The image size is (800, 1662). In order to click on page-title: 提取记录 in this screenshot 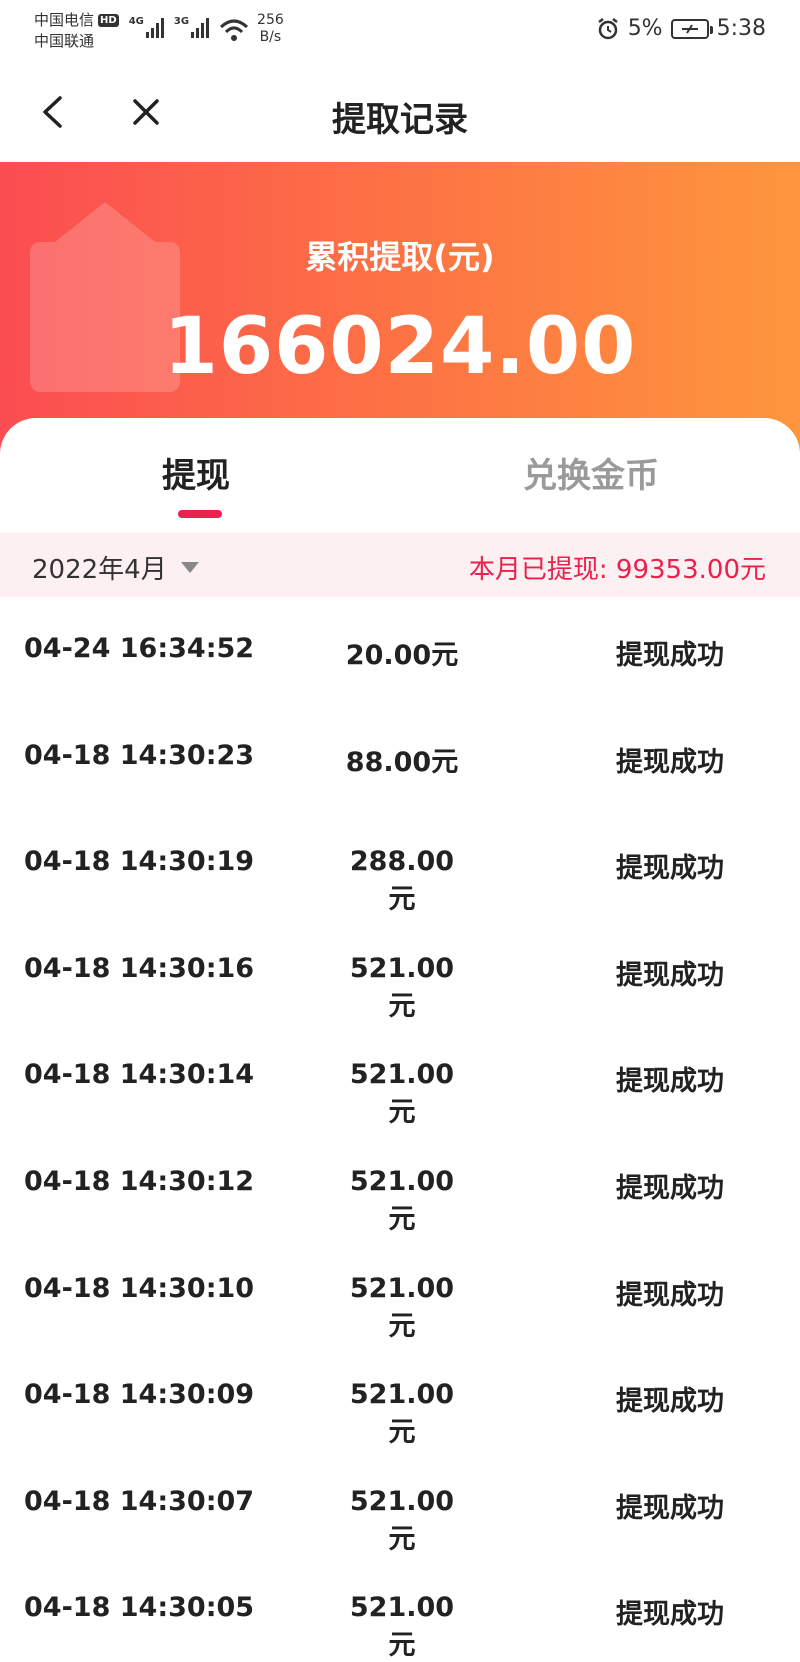, I will do `click(400, 120)`.